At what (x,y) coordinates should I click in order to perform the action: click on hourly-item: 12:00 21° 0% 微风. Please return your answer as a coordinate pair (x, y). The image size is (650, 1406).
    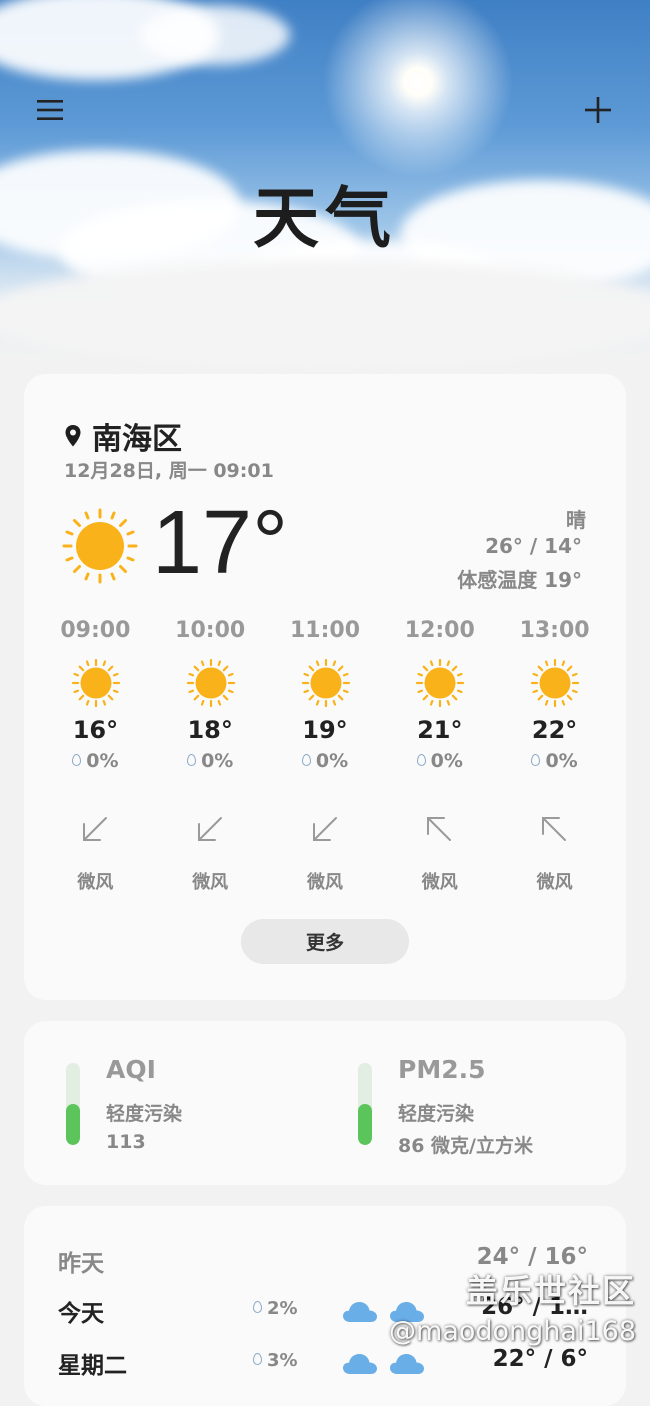
    Looking at the image, I should click on (439, 758).